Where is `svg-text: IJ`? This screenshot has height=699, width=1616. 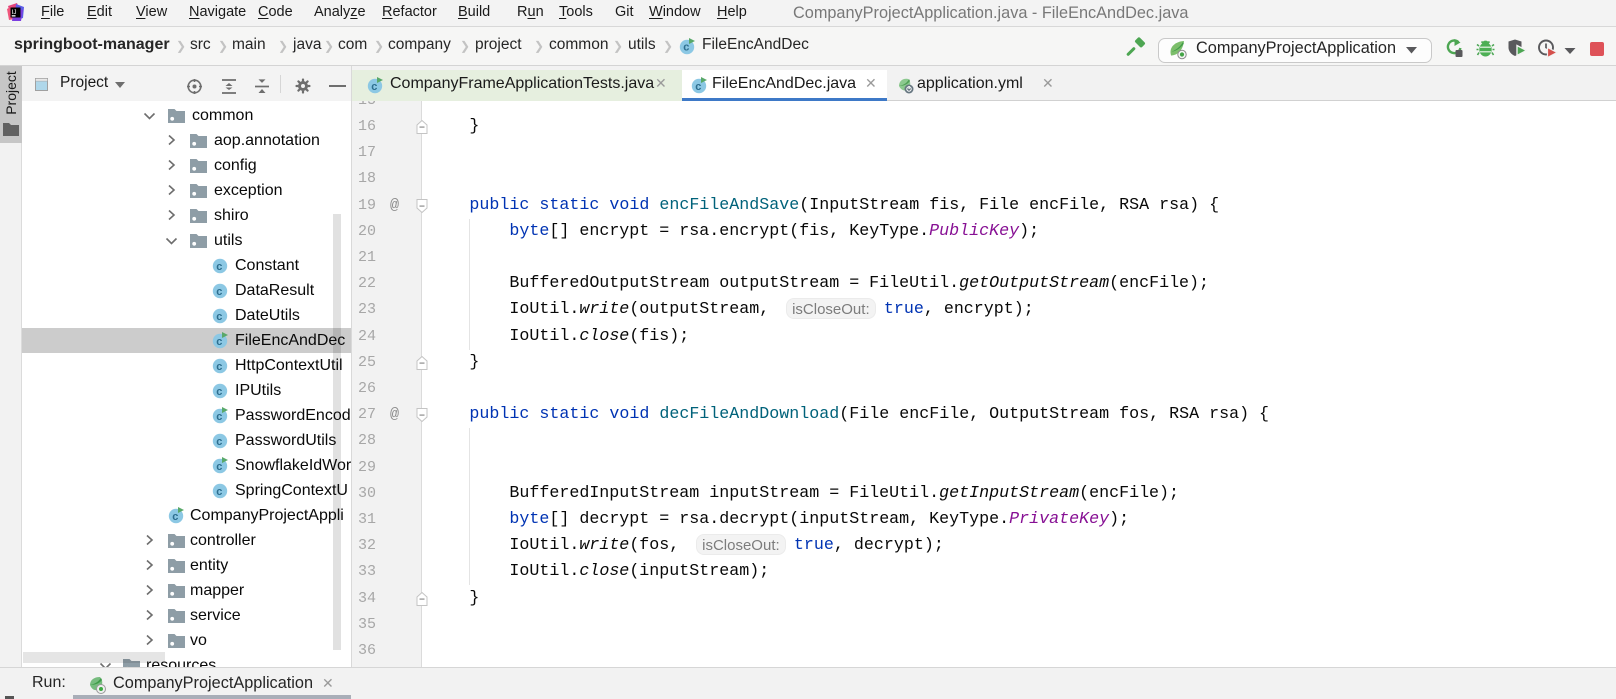 svg-text: IJ is located at coordinates (14, 12).